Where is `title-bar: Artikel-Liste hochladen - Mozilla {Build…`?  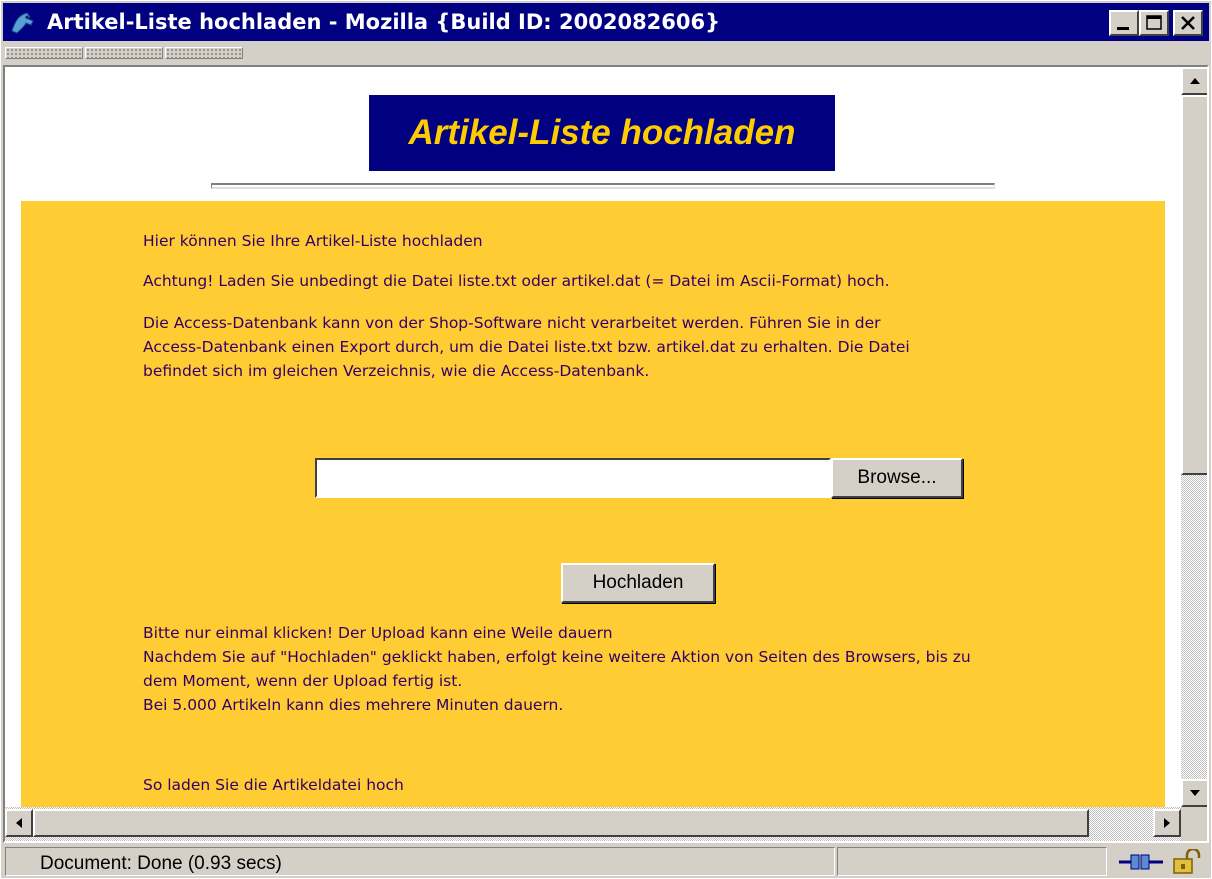 title-bar: Artikel-Liste hochladen - Mozilla {Build… is located at coordinates (606, 22).